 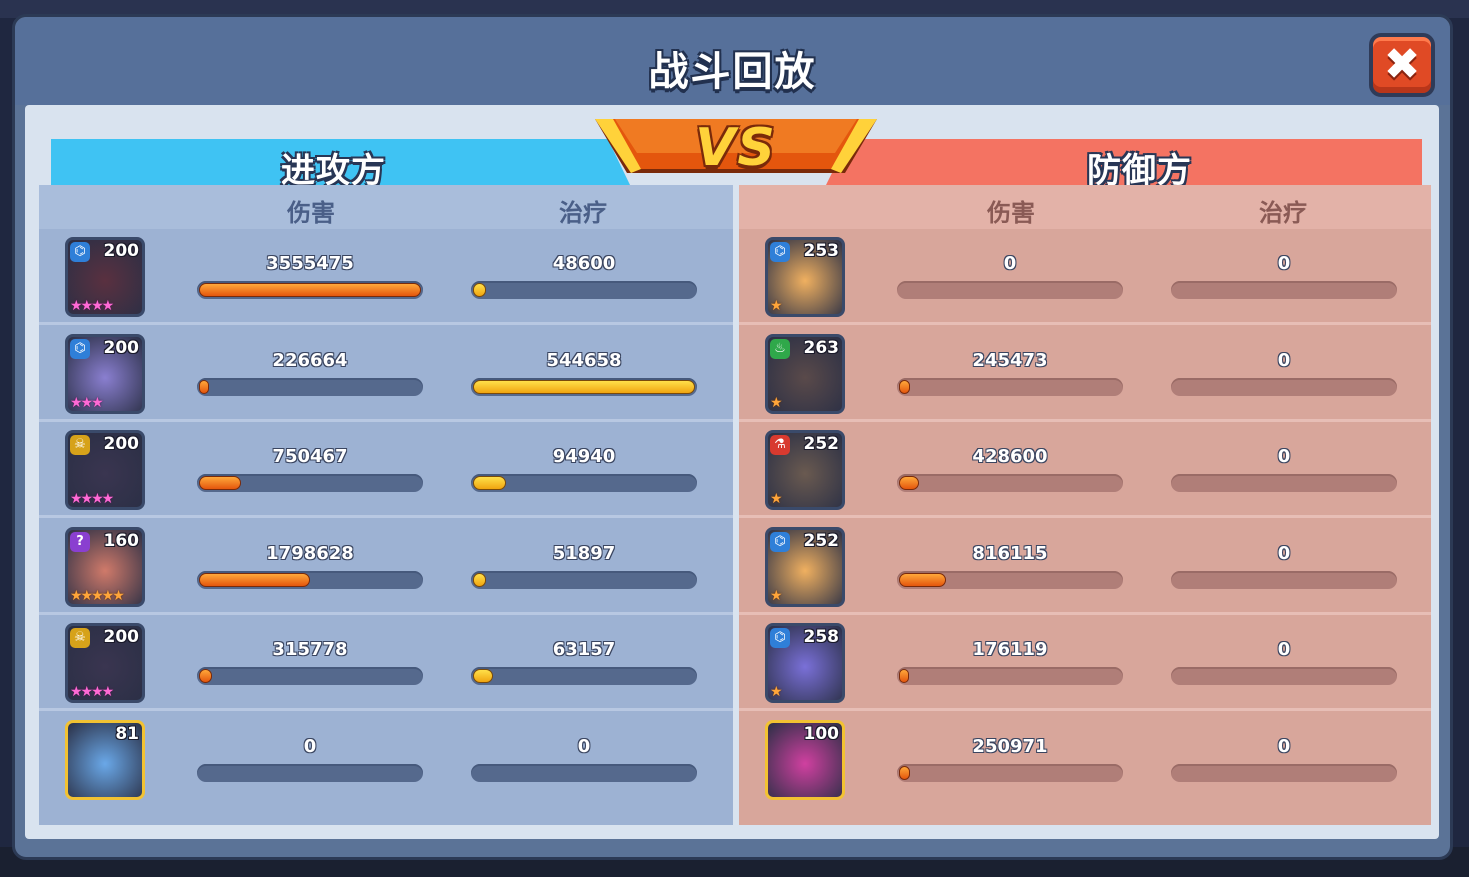 I want to click on damage-value: 1798628, so click(x=310, y=553).